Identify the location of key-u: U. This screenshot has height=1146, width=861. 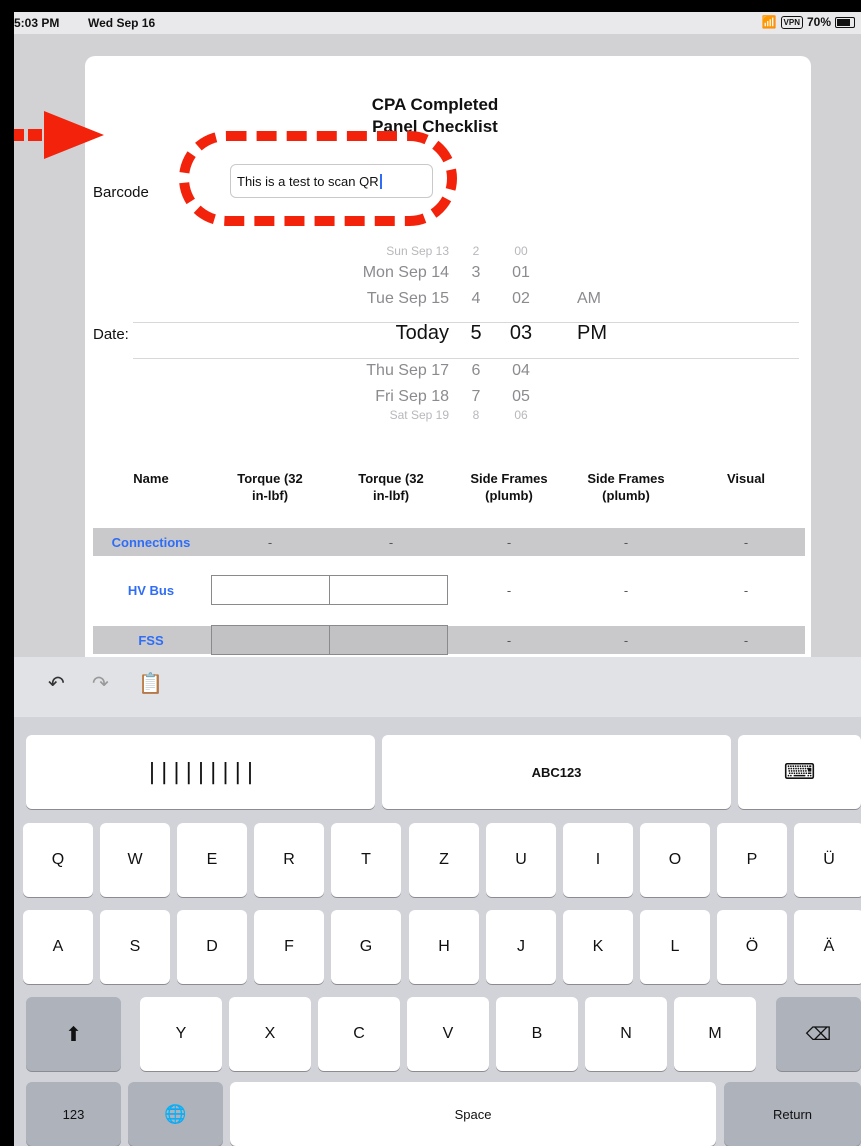
(521, 860).